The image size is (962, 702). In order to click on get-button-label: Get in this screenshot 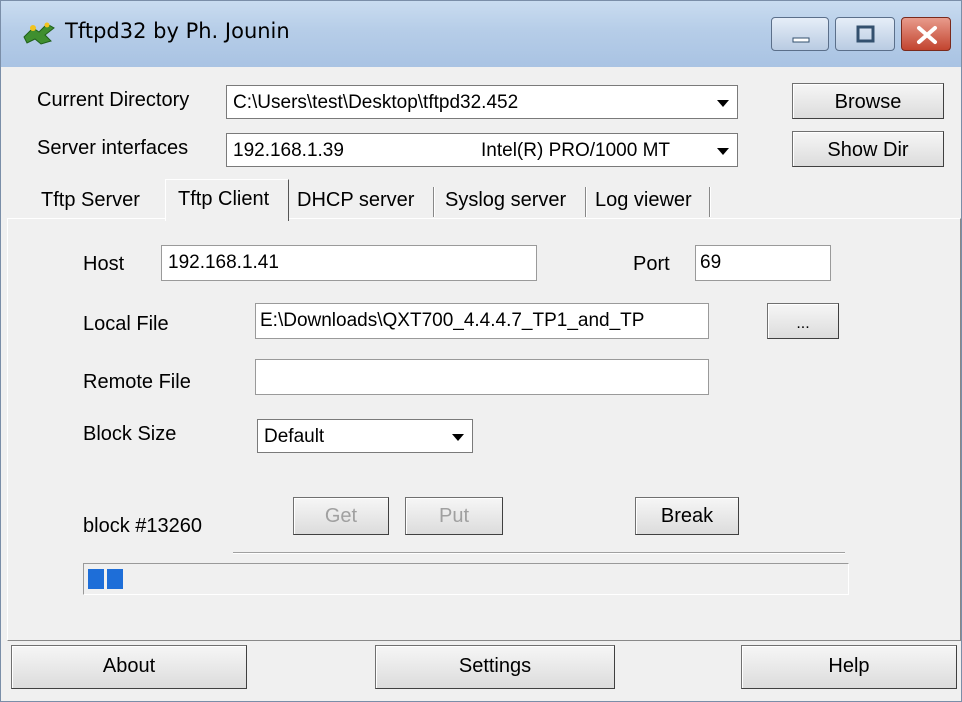, I will do `click(341, 516)`.